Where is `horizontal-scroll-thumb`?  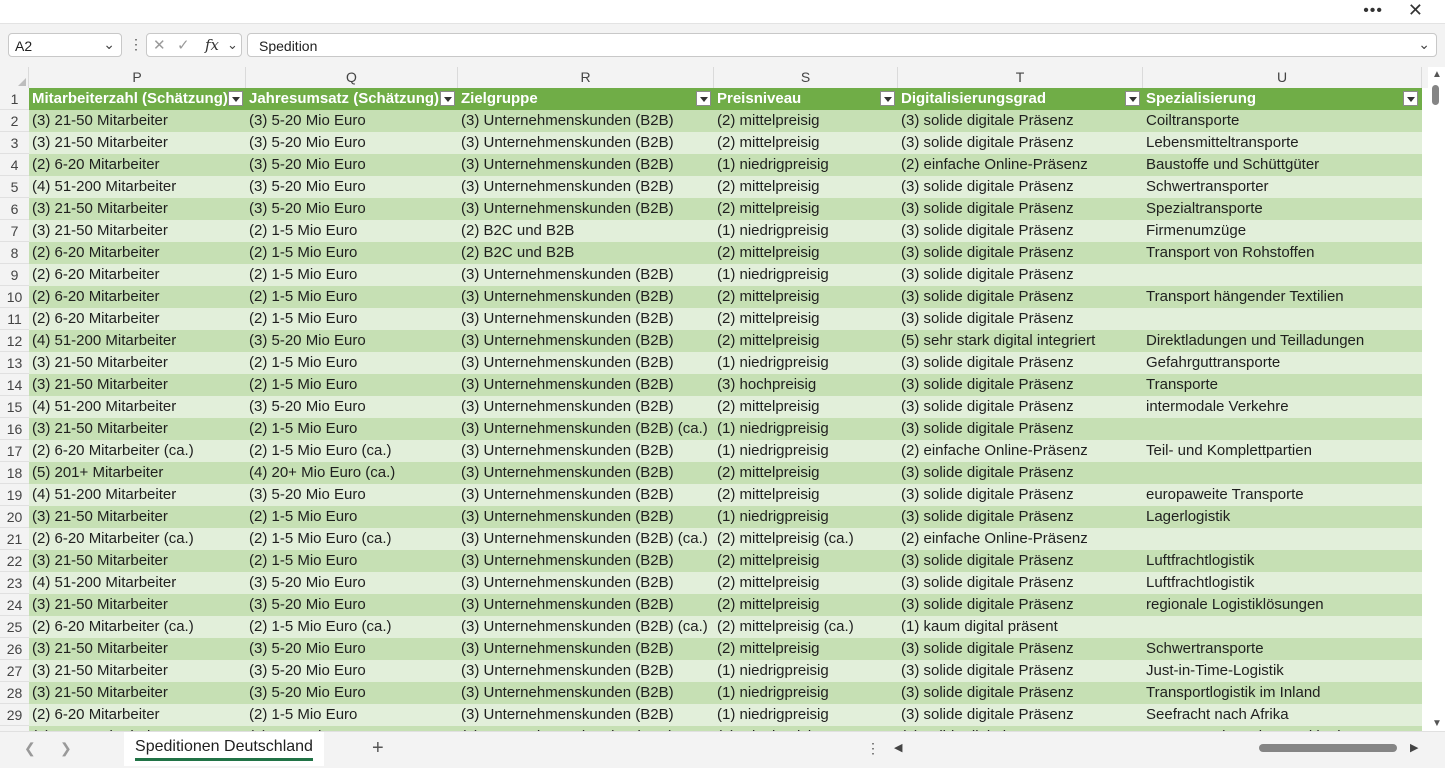
horizontal-scroll-thumb is located at coordinates (1328, 748).